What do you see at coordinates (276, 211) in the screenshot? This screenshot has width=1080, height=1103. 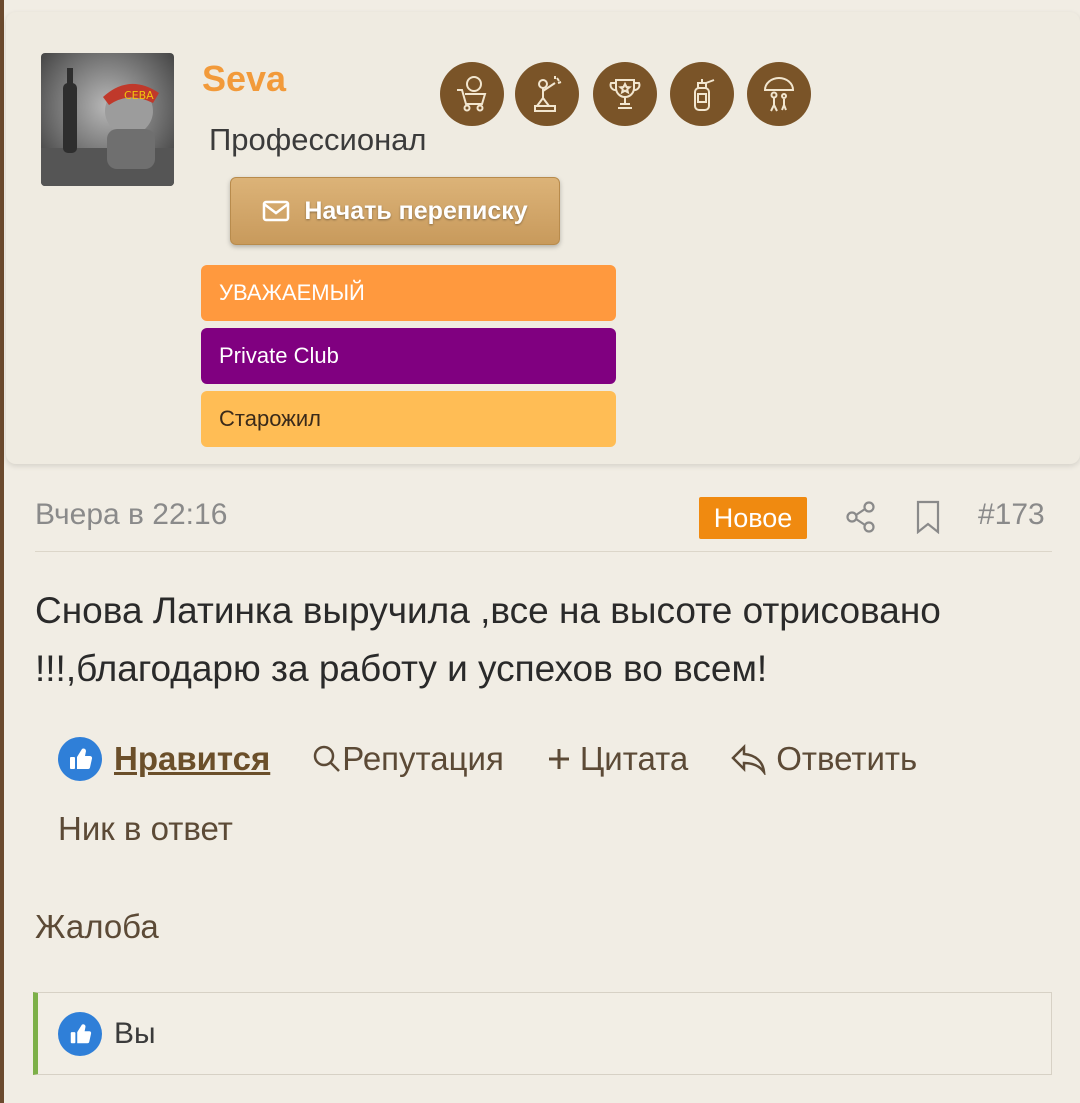 I see `envelope-icon` at bounding box center [276, 211].